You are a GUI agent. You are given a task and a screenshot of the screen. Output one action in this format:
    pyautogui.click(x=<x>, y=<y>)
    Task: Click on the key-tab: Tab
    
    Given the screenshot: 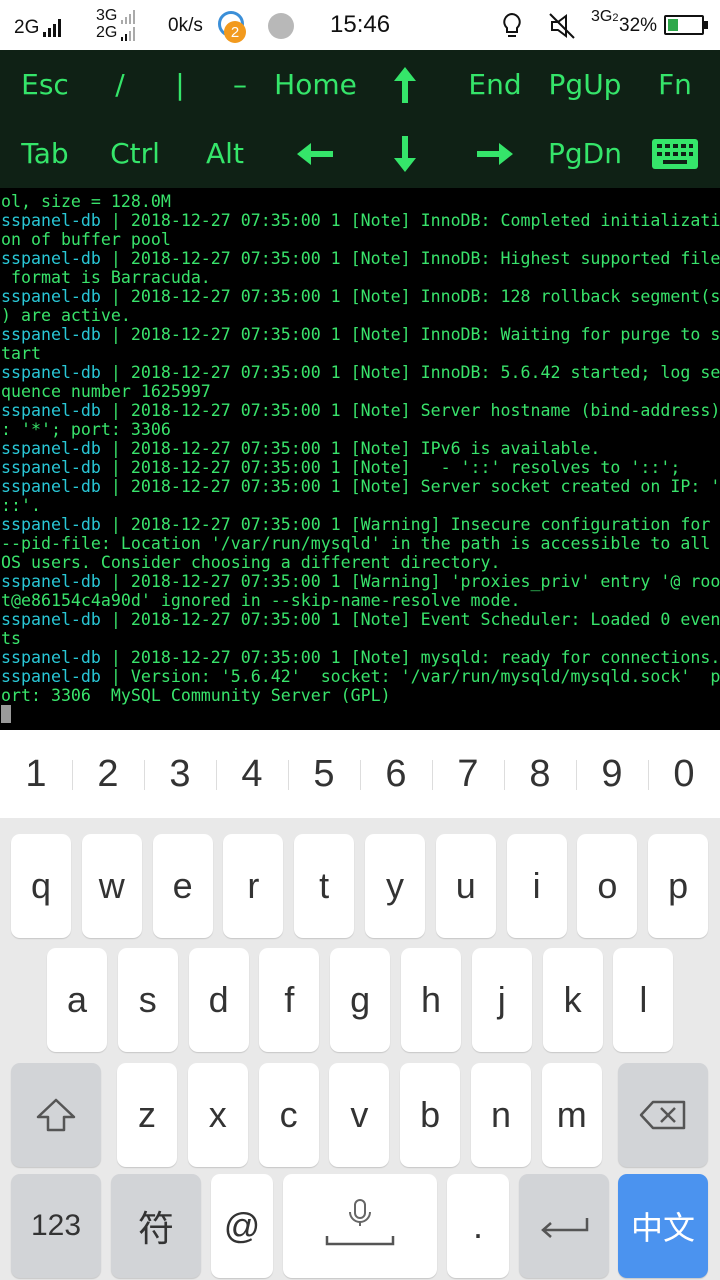 What is the action you would take?
    pyautogui.click(x=45, y=153)
    